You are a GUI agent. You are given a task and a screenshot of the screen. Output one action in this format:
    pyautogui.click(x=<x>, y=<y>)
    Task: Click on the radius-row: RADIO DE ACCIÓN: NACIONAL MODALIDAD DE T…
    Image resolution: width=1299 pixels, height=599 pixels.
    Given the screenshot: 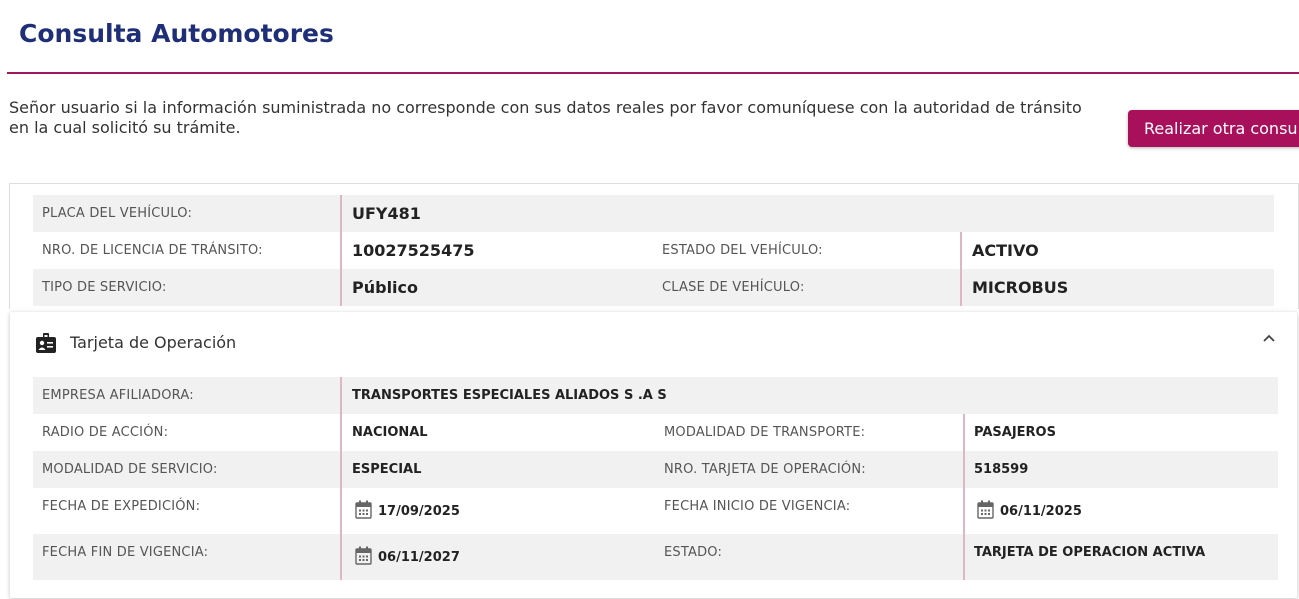 What is the action you would take?
    pyautogui.click(x=655, y=432)
    